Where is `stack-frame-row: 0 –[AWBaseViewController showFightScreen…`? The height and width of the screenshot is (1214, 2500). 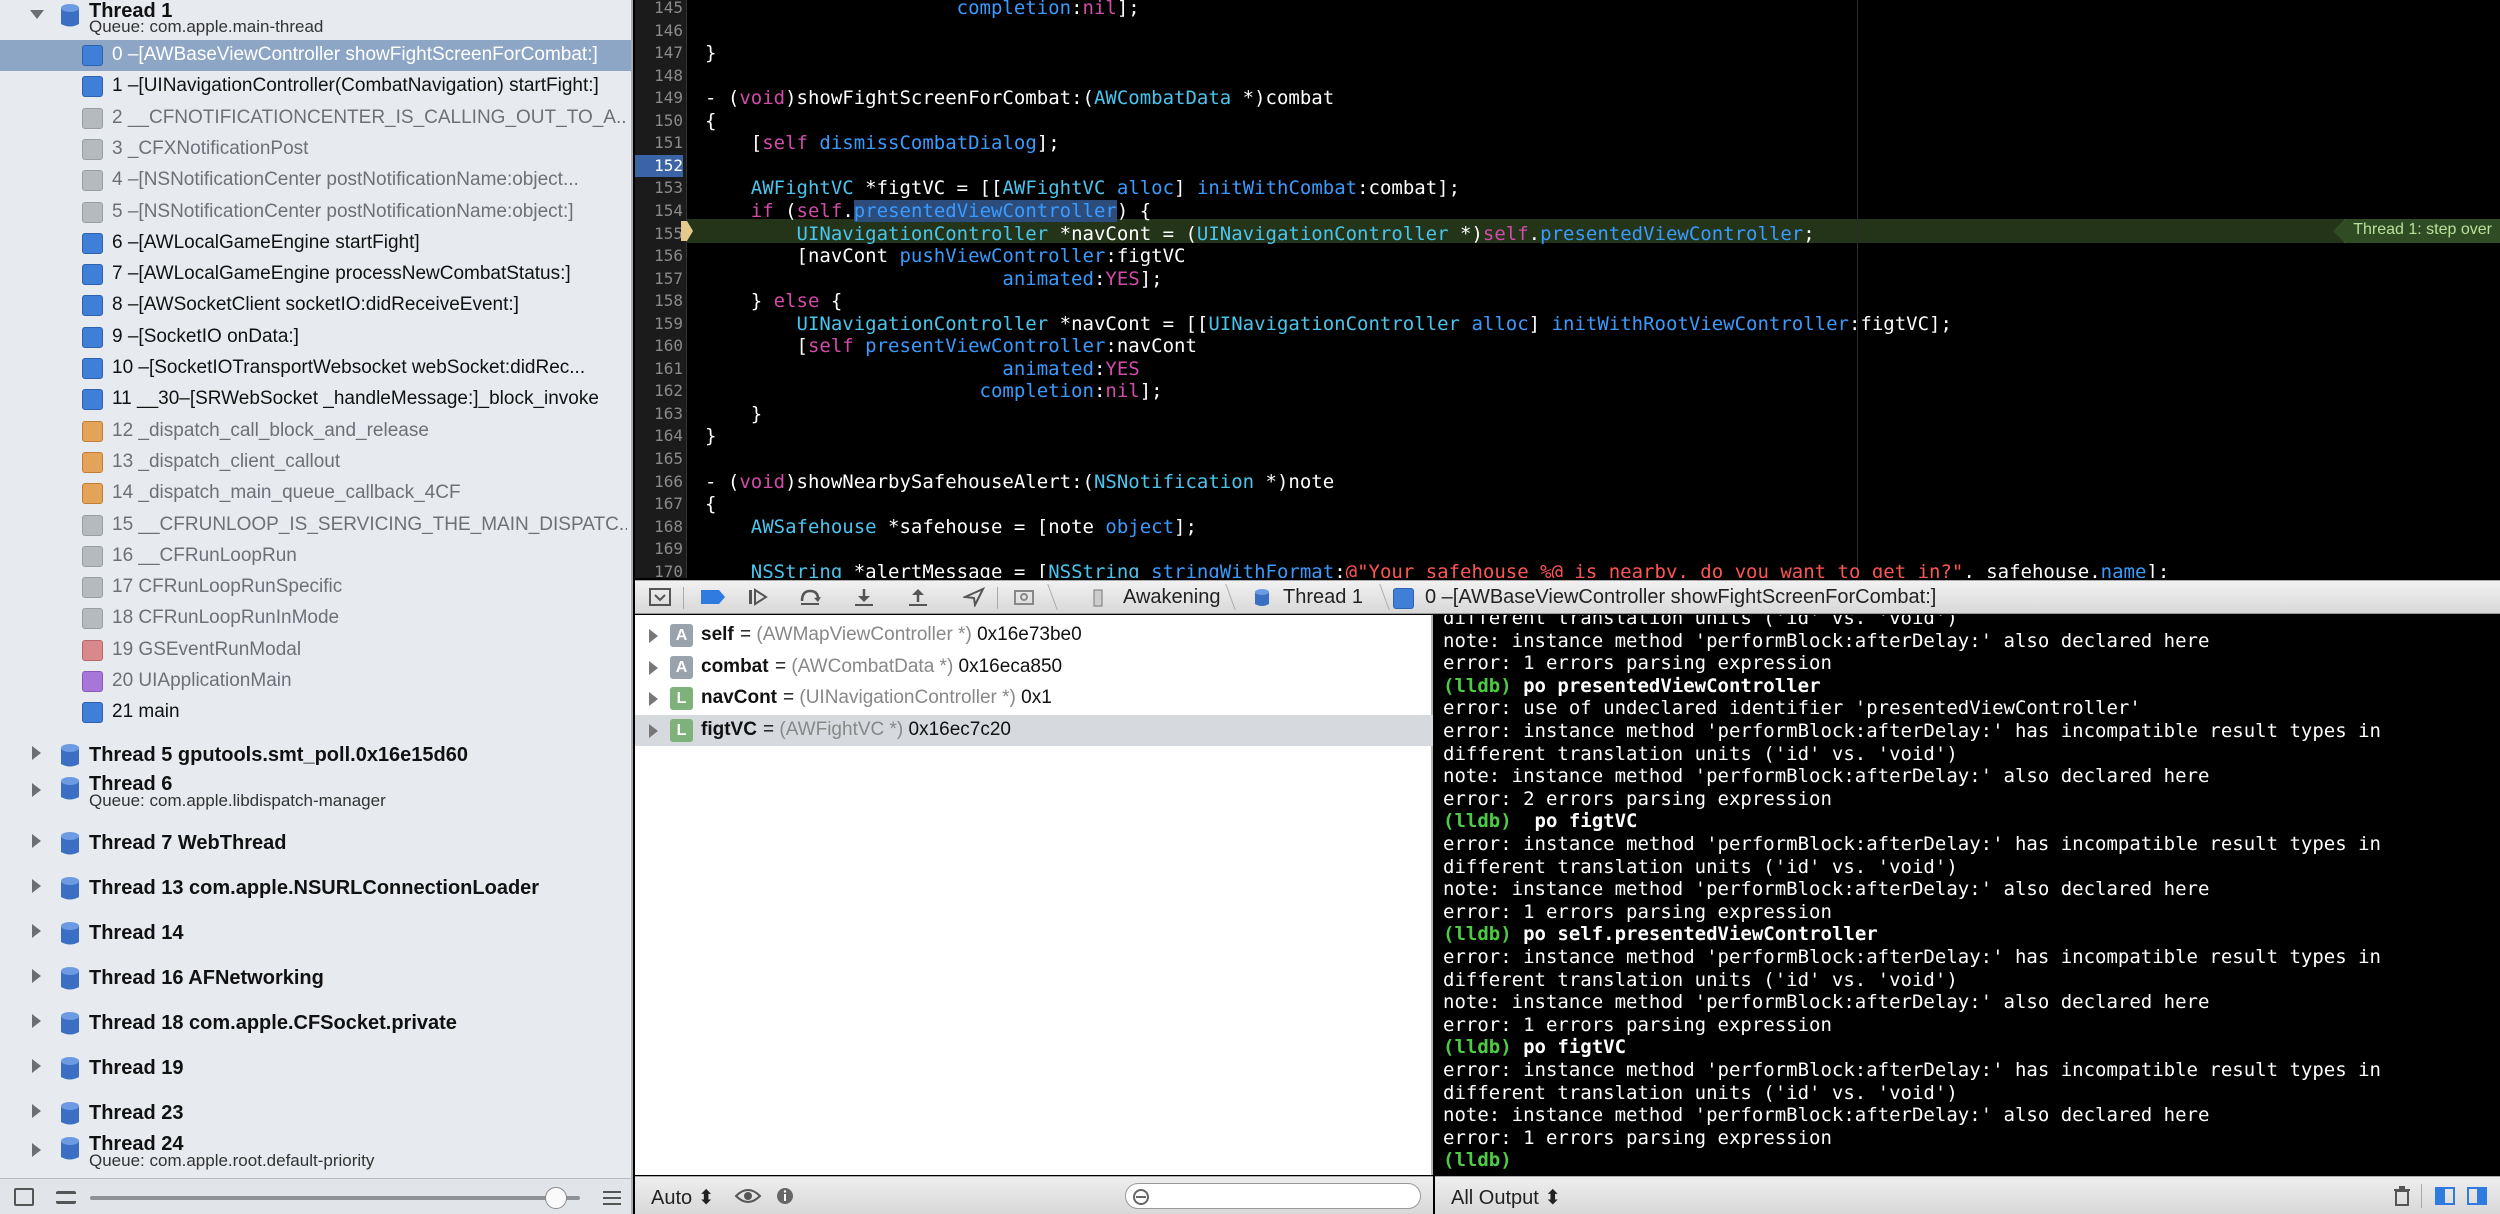 stack-frame-row: 0 –[AWBaseViewController showFightScreen… is located at coordinates (315, 55).